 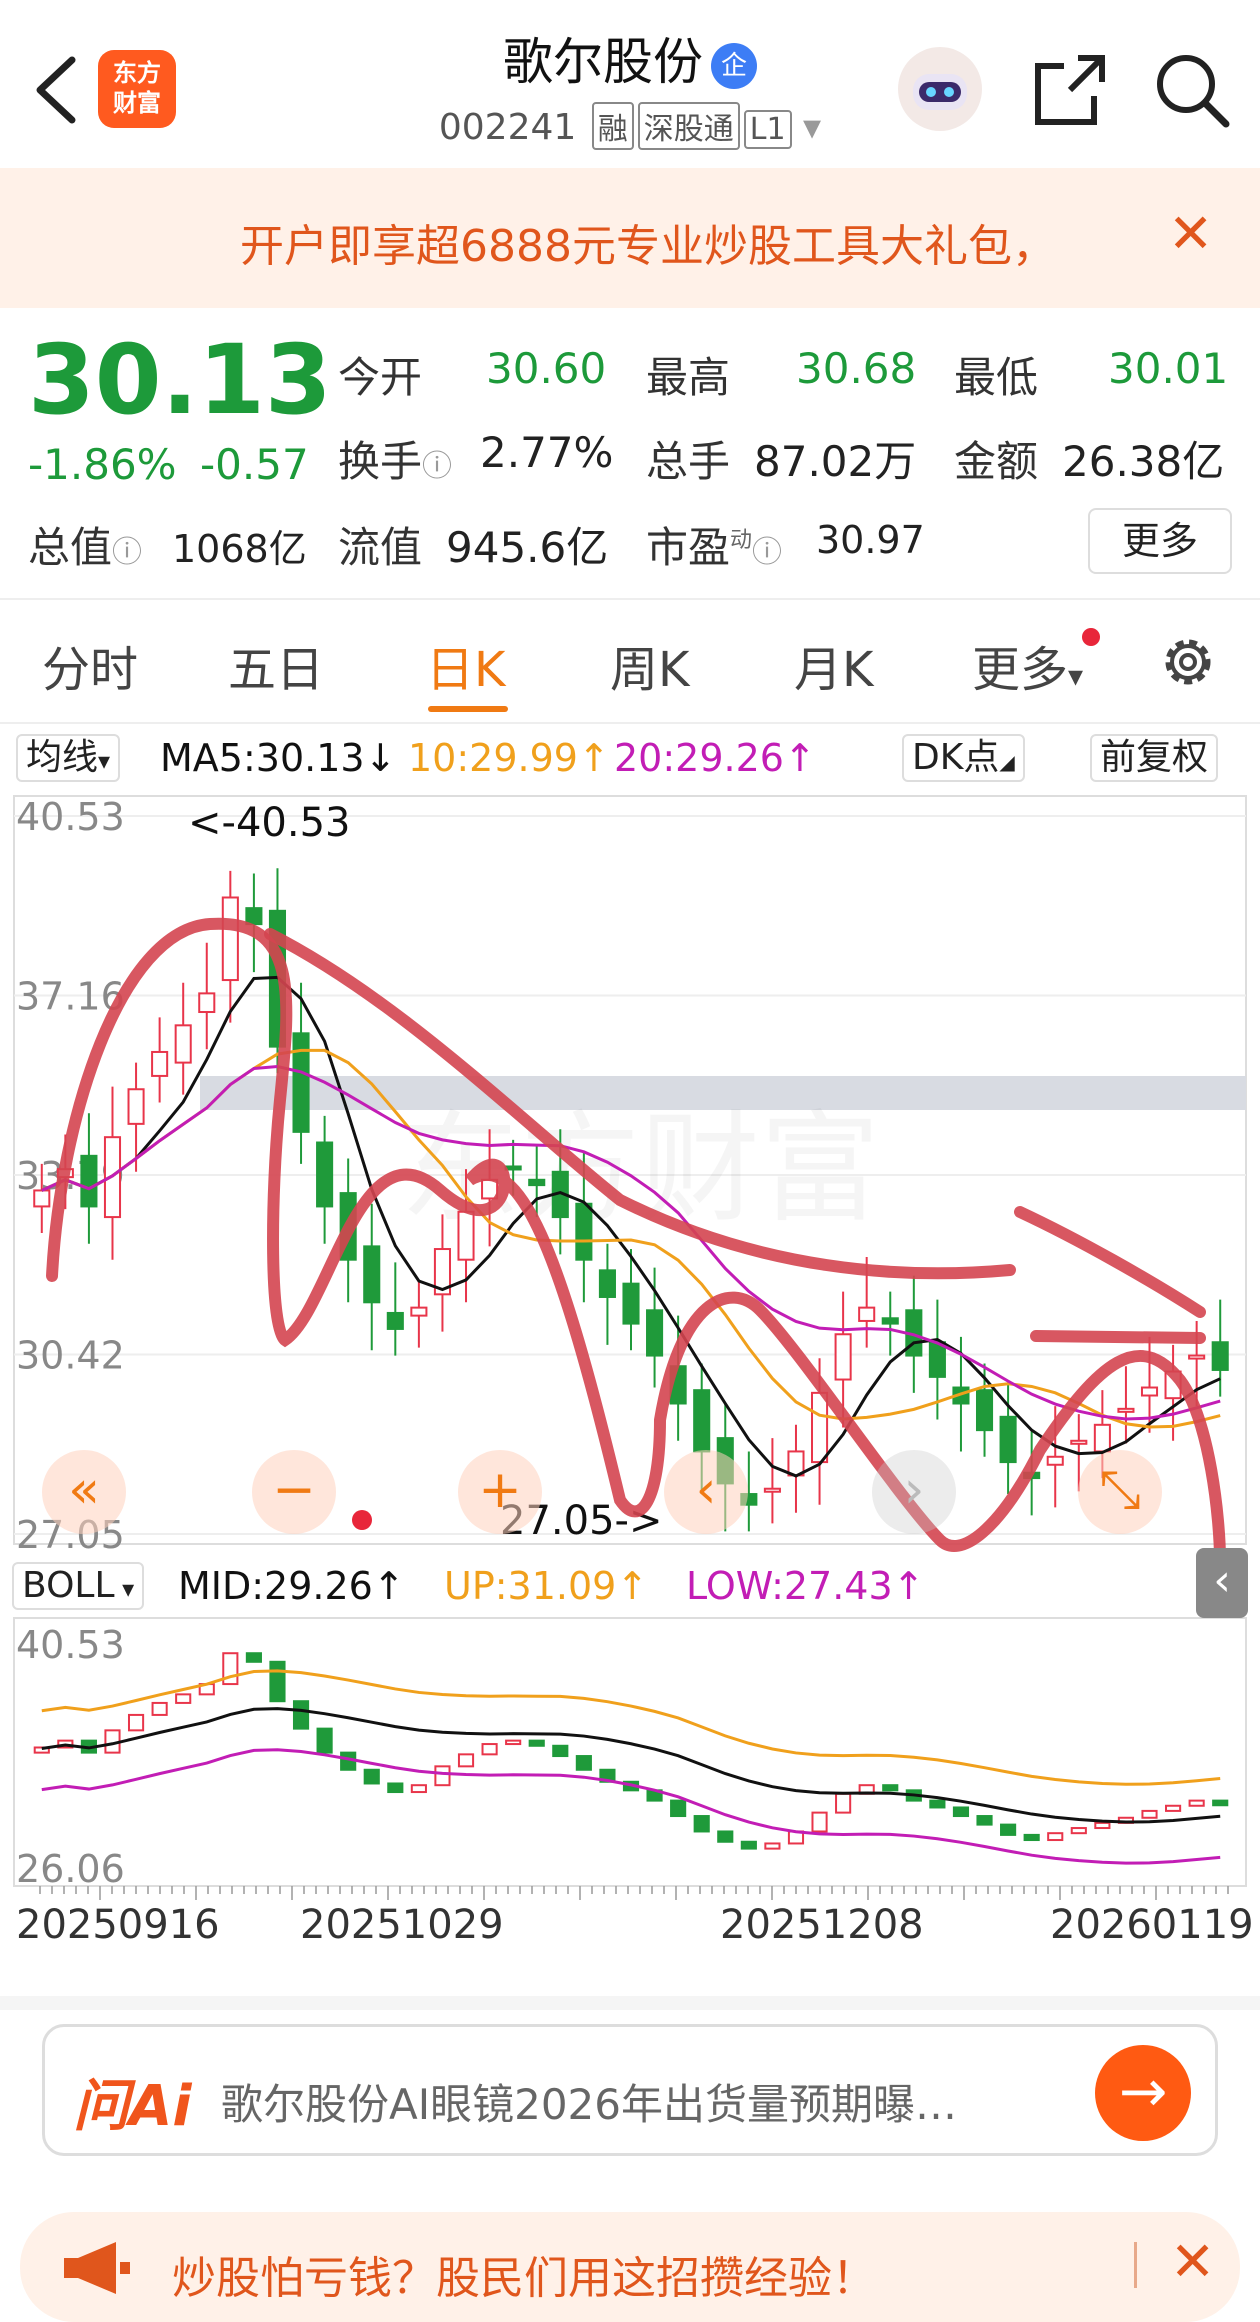 What do you see at coordinates (68, 758) in the screenshot?
I see `ma-select: 均线▾` at bounding box center [68, 758].